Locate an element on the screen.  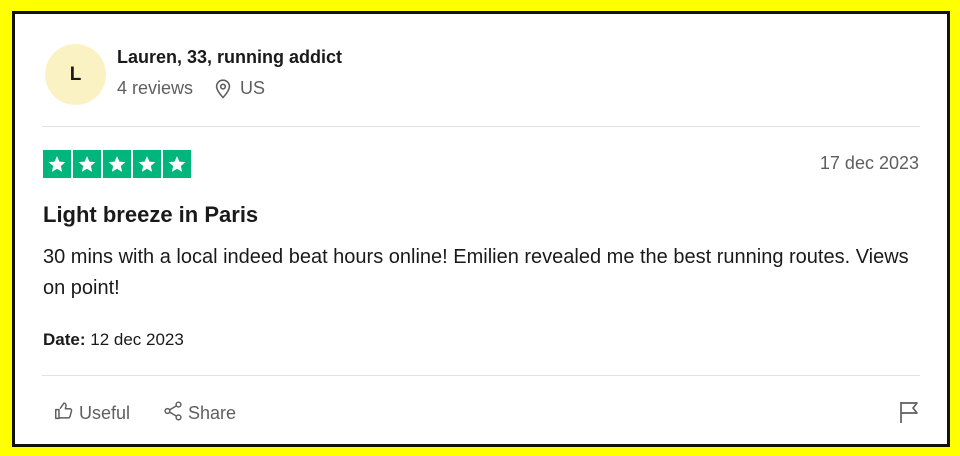
star-rating is located at coordinates (117, 164).